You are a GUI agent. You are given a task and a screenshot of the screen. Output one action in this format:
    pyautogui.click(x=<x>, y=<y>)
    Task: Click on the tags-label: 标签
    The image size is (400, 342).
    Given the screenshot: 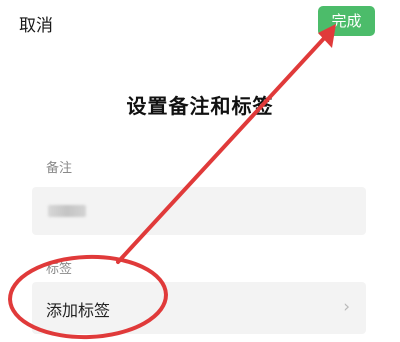 What is the action you would take?
    pyautogui.click(x=59, y=269)
    